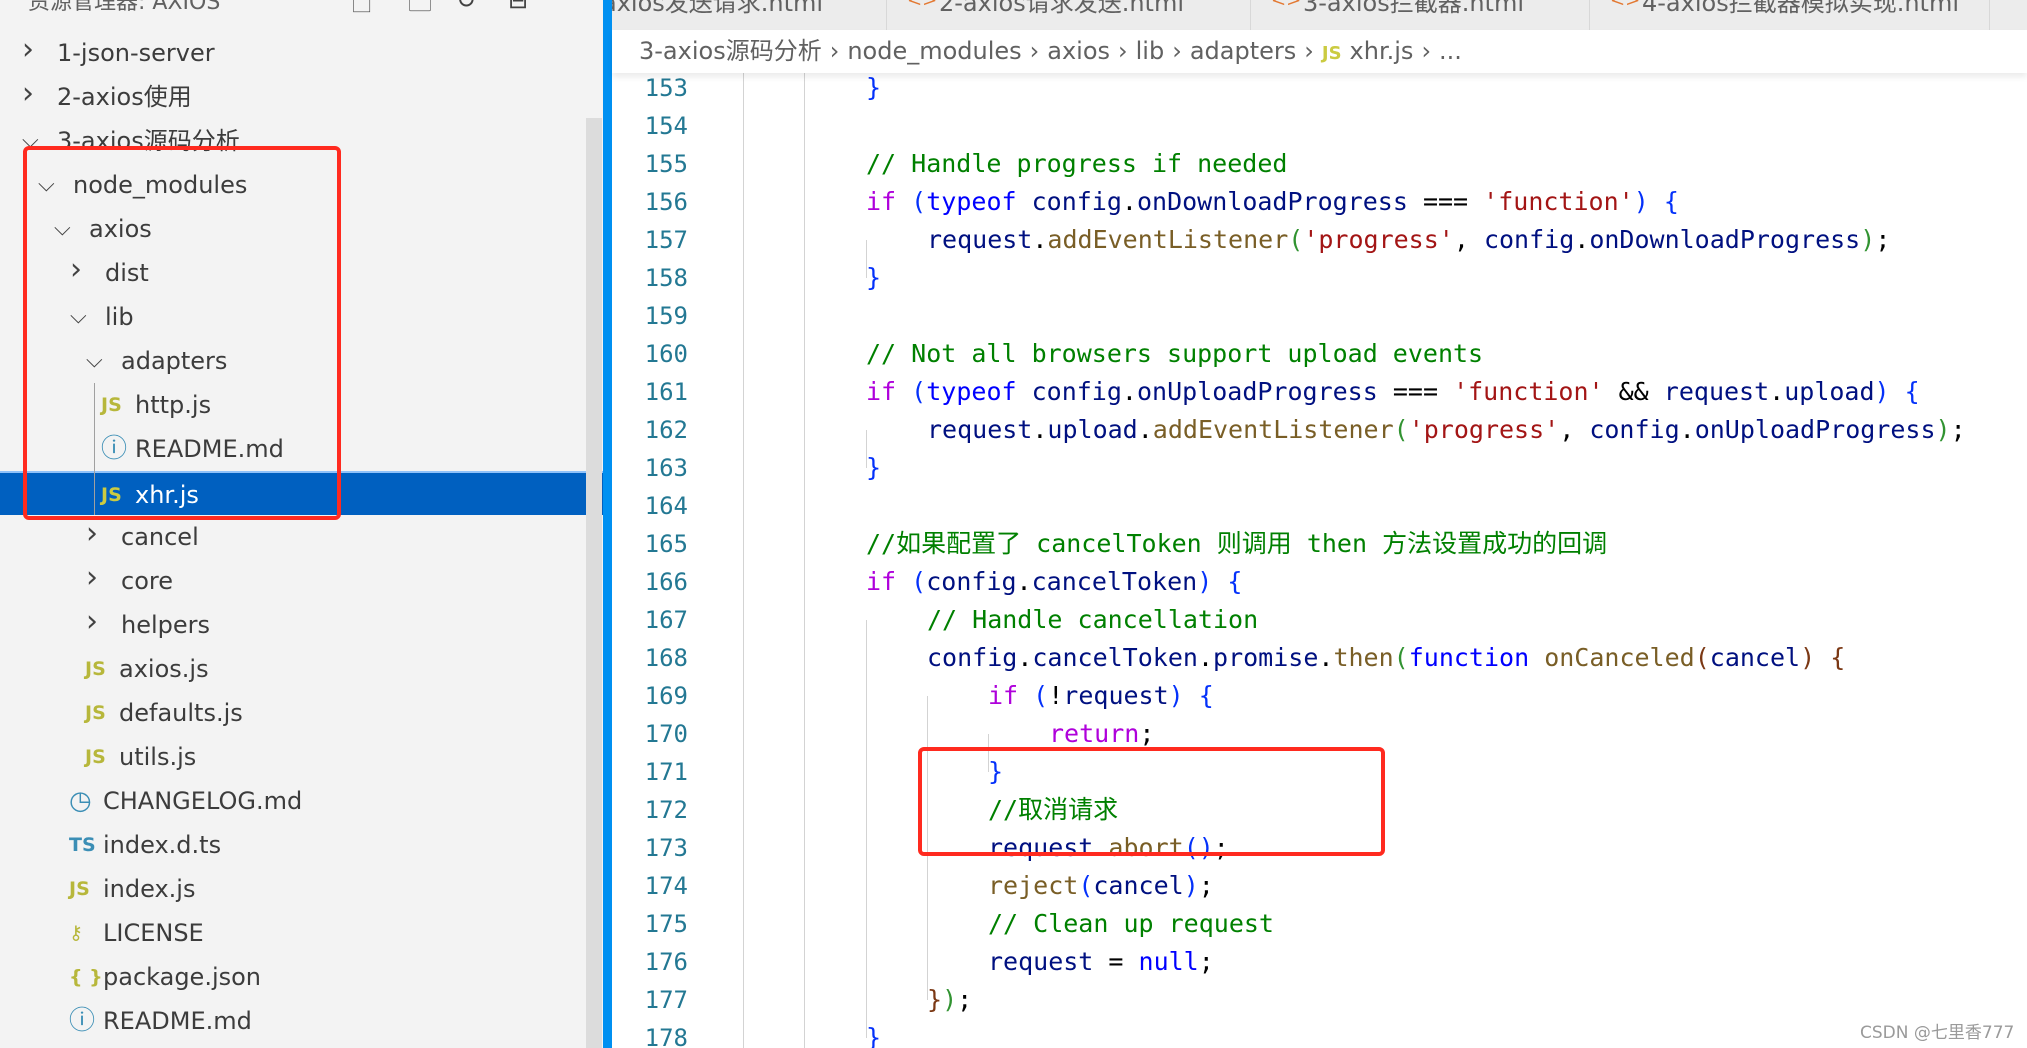 This screenshot has width=2027, height=1048. I want to click on breadcrumb-item: xhr.js, so click(1382, 51).